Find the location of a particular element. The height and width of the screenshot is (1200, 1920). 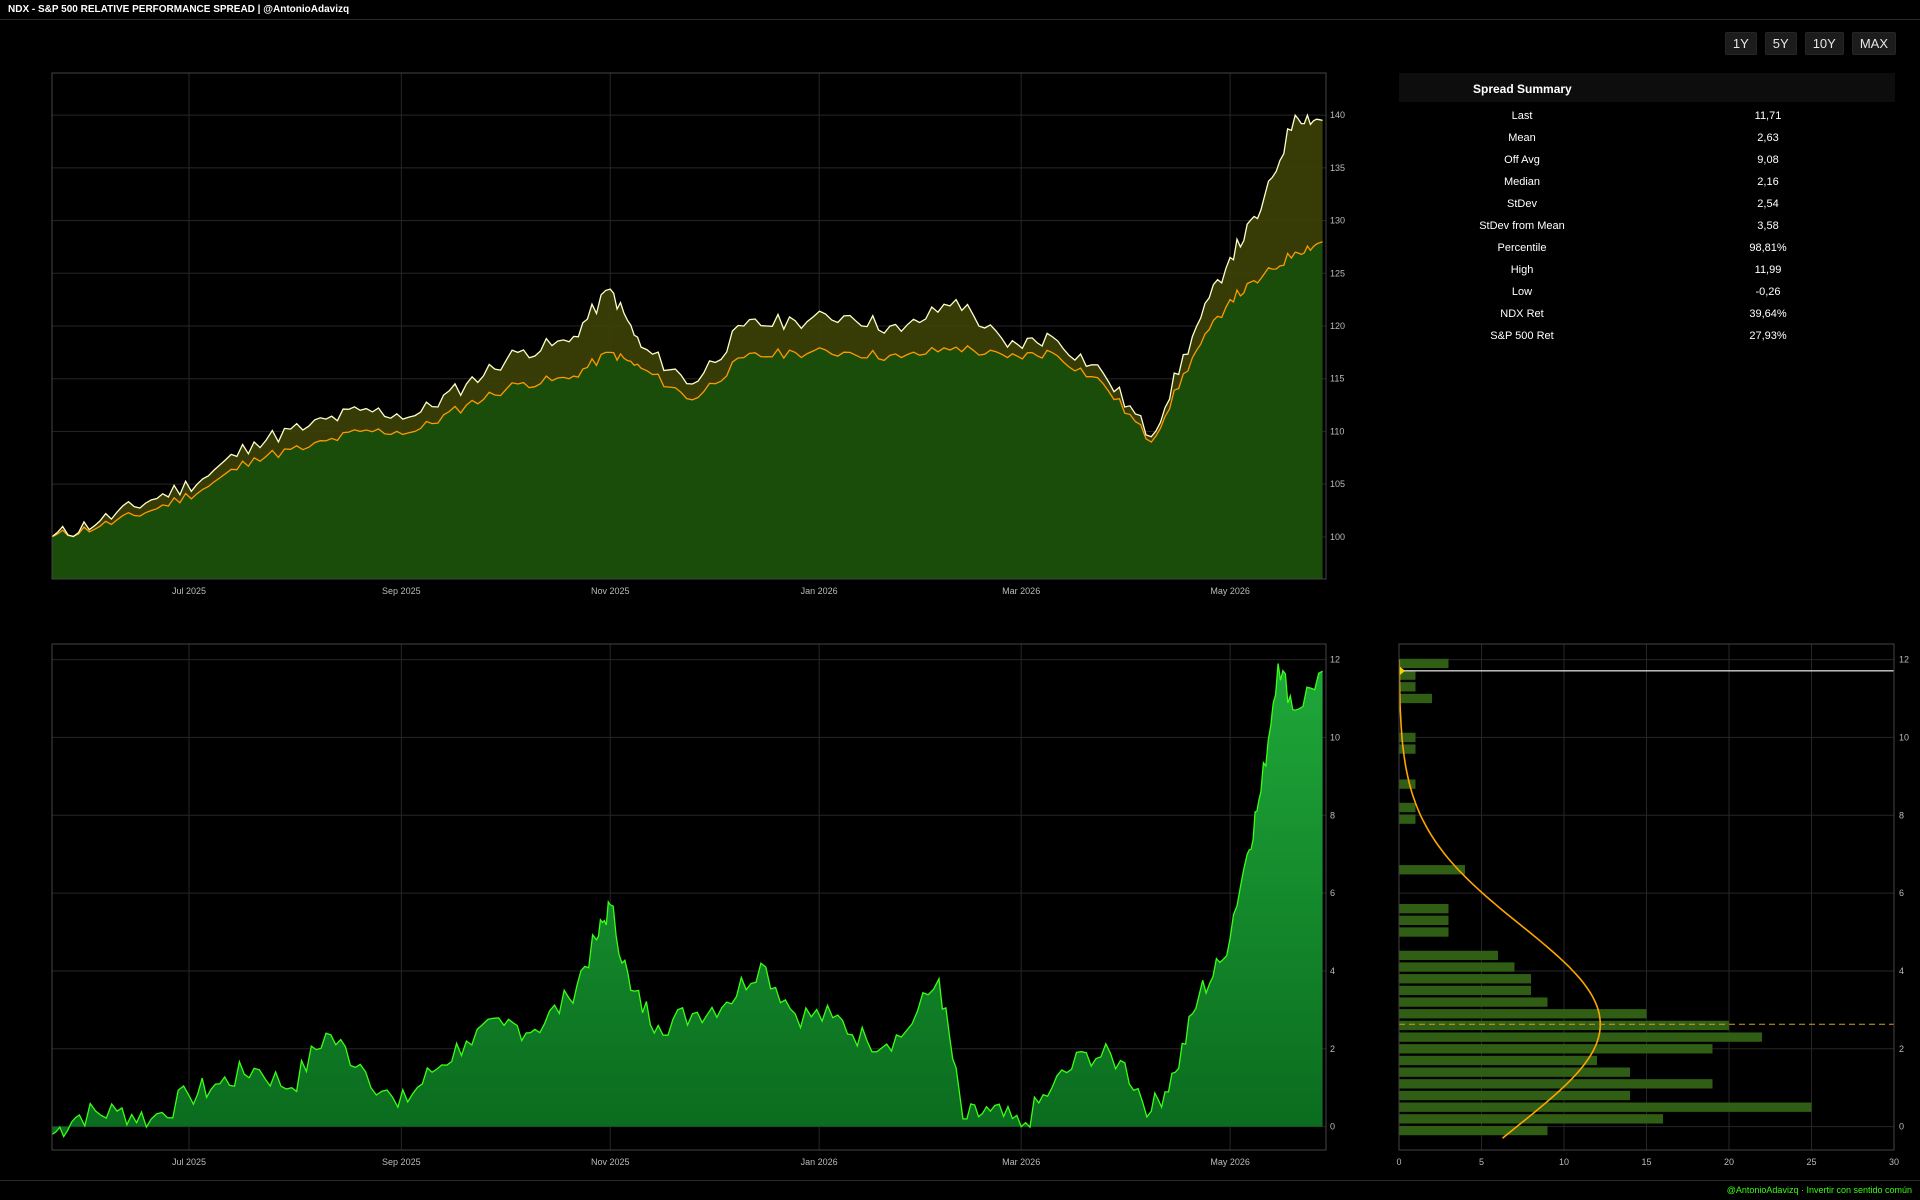

performance-x-tick: Mar 2026 is located at coordinates (1021, 591).